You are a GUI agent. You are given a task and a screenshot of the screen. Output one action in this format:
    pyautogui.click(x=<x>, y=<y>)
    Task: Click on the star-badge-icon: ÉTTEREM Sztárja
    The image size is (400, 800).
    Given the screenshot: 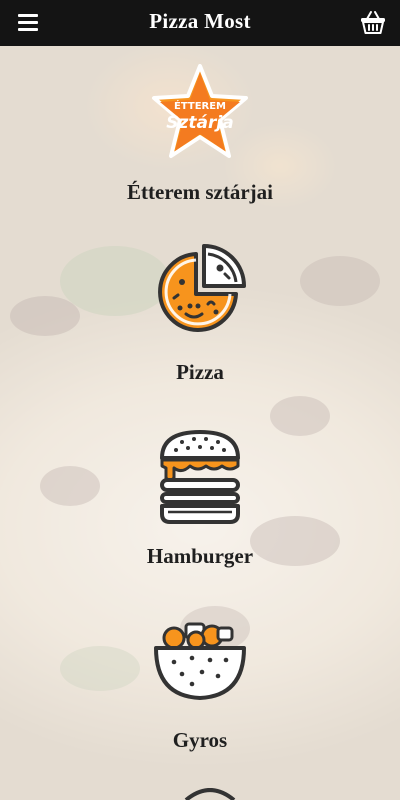 What is the action you would take?
    pyautogui.click(x=200, y=111)
    